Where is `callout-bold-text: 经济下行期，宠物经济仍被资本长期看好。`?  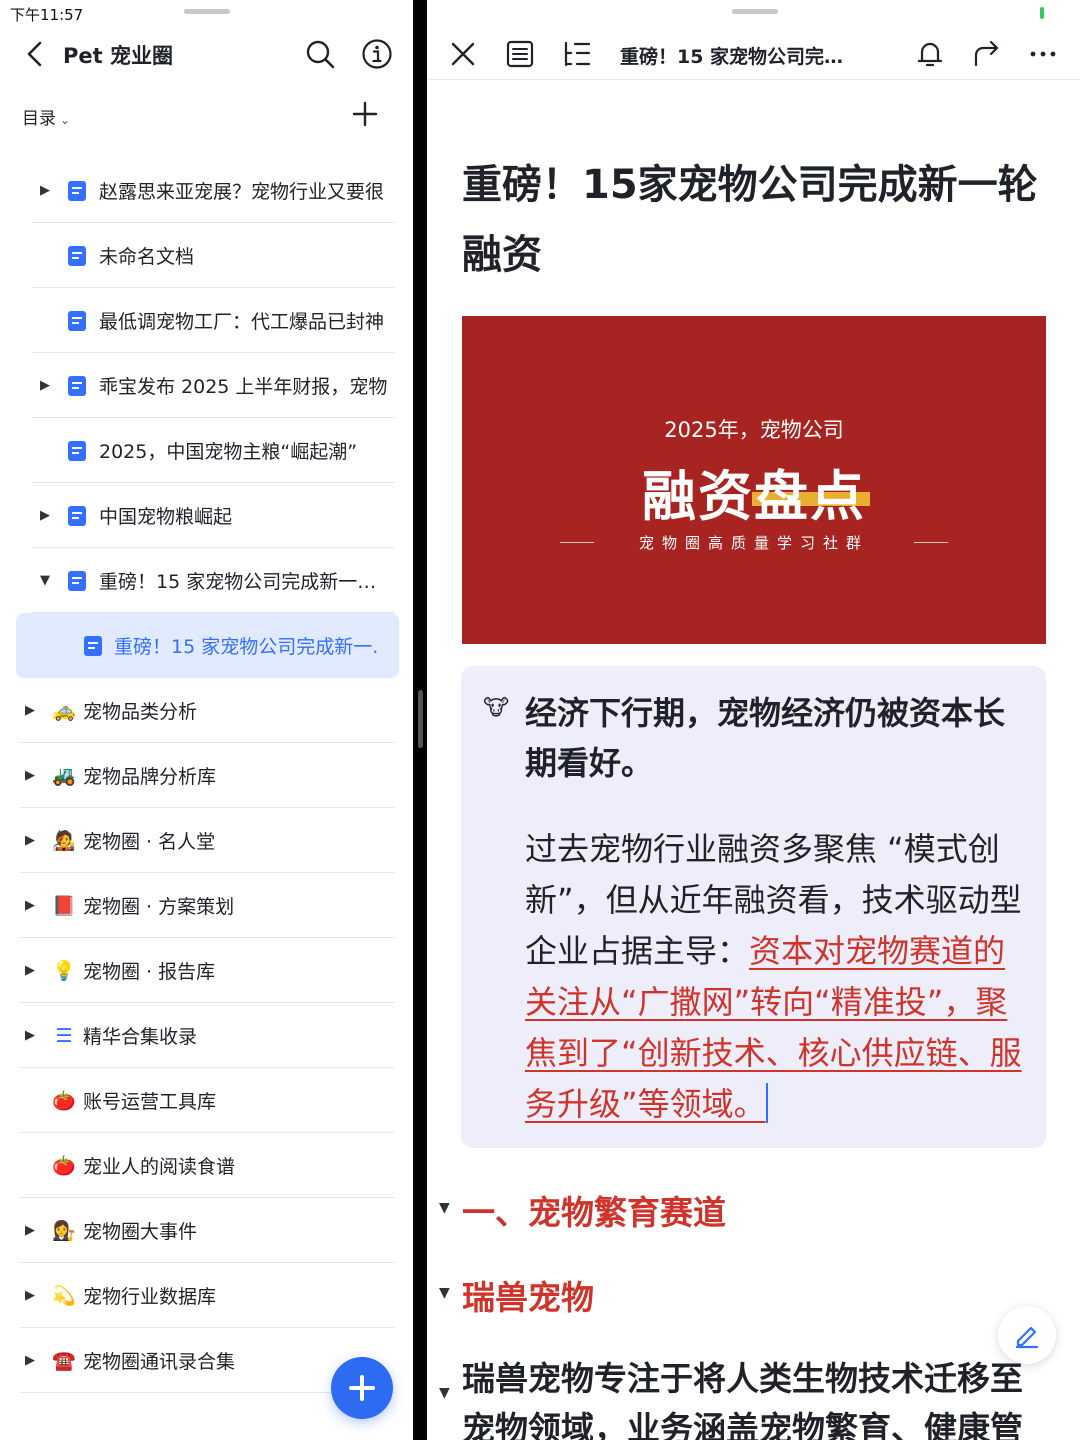
callout-bold-text: 经济下行期，宠物经济仍被资本长期看好。 is located at coordinates (775, 738).